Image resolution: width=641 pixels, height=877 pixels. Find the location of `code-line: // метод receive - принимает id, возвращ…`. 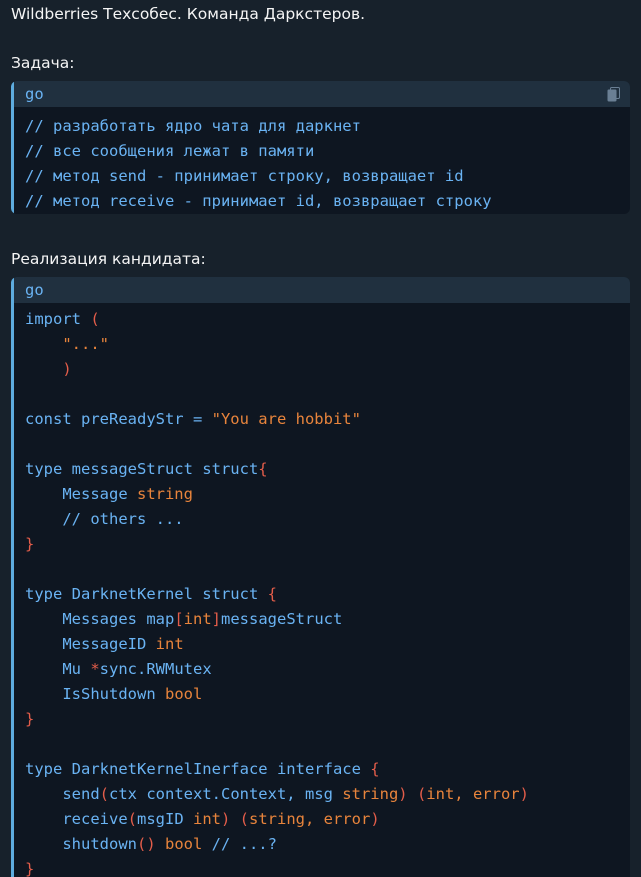

code-line: // метод receive - принимает id, возвращ… is located at coordinates (327, 201).